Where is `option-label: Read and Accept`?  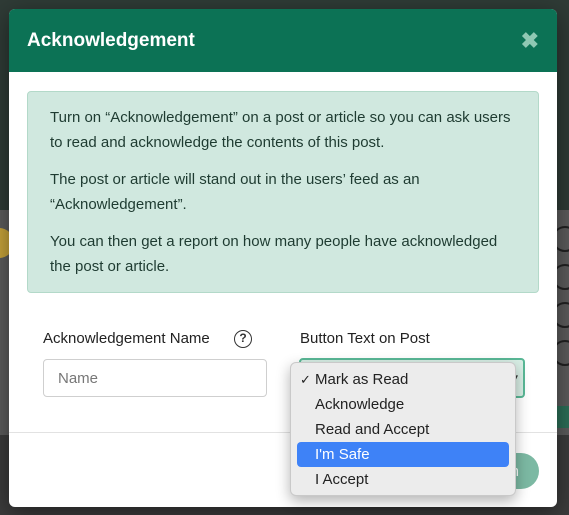 option-label: Read and Accept is located at coordinates (372, 429).